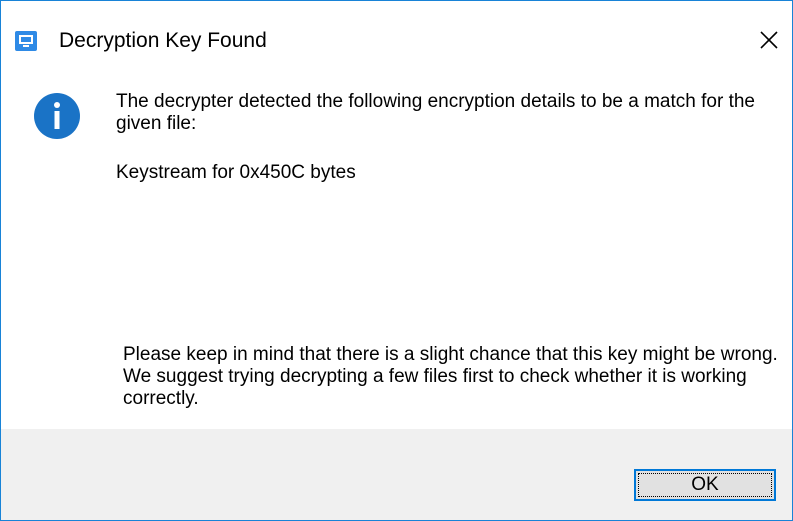 The image size is (793, 521). Describe the element at coordinates (163, 40) in the screenshot. I see `dialog-title: Decryption Key Found` at that location.